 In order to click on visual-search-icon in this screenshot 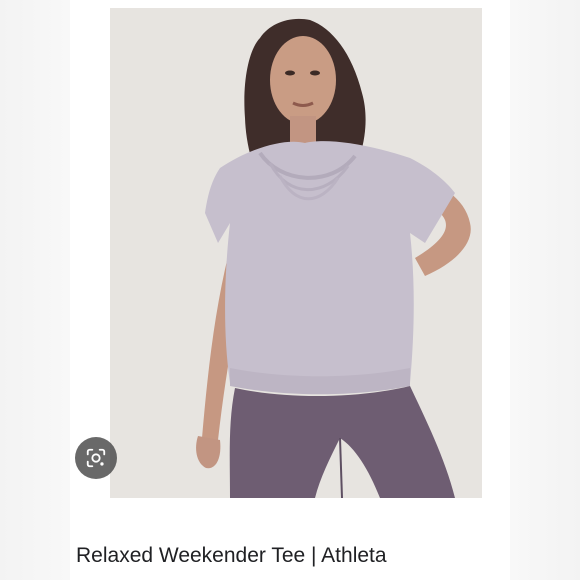, I will do `click(96, 458)`.